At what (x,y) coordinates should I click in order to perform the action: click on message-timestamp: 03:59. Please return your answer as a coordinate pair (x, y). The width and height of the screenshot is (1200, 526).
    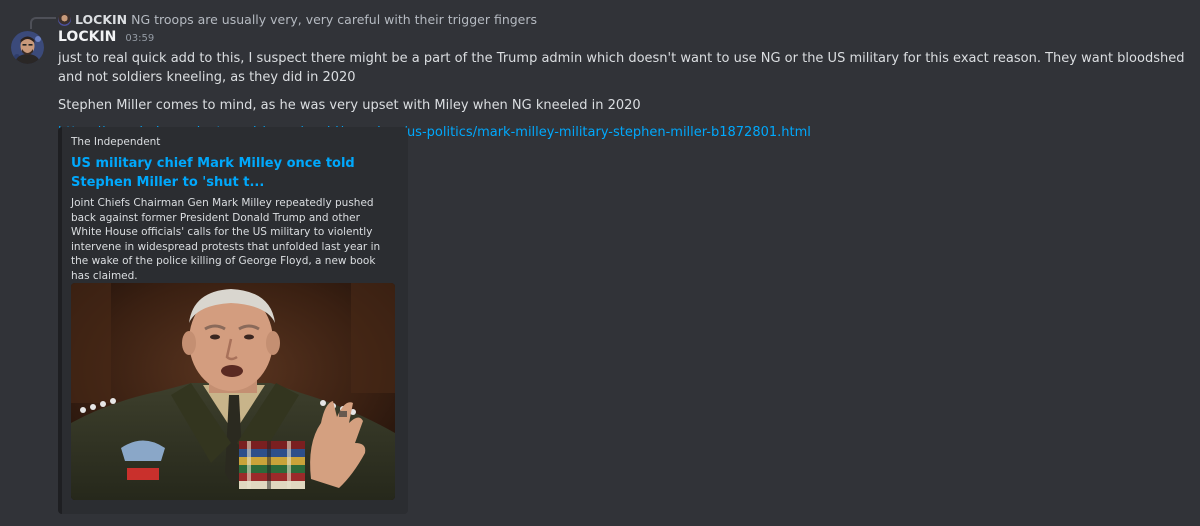
    Looking at the image, I should click on (139, 38).